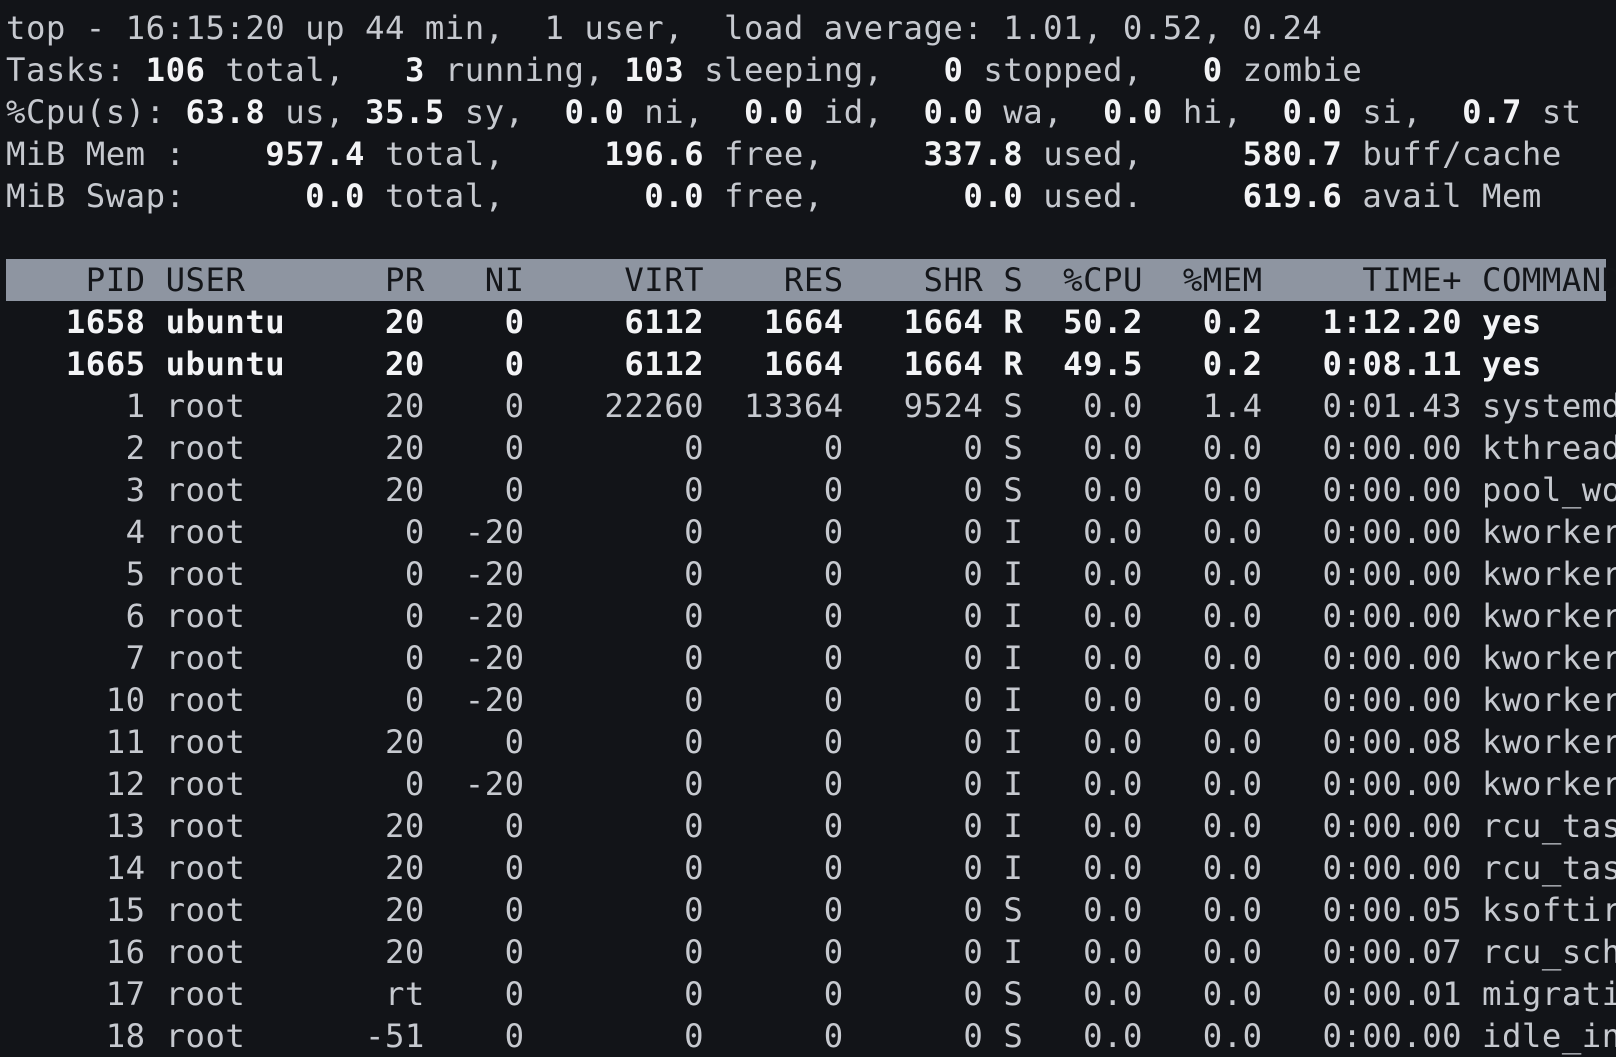 The width and height of the screenshot is (1616, 1057). What do you see at coordinates (435, 196) in the screenshot?
I see `swap-total-label: total,` at bounding box center [435, 196].